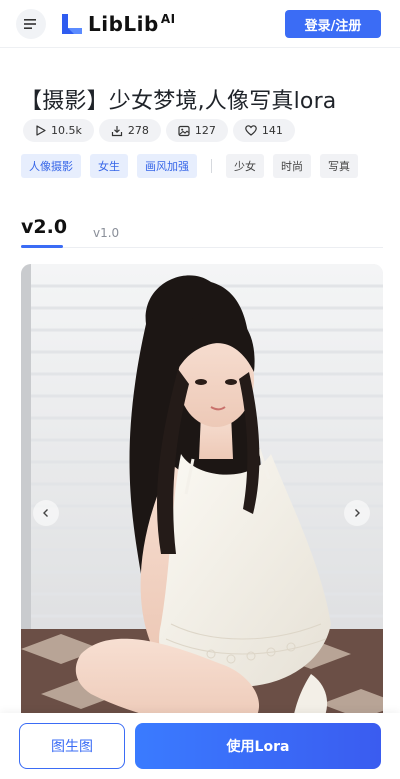 The height and width of the screenshot is (779, 400). What do you see at coordinates (333, 24) in the screenshot?
I see `login-register-button: 登录/注册` at bounding box center [333, 24].